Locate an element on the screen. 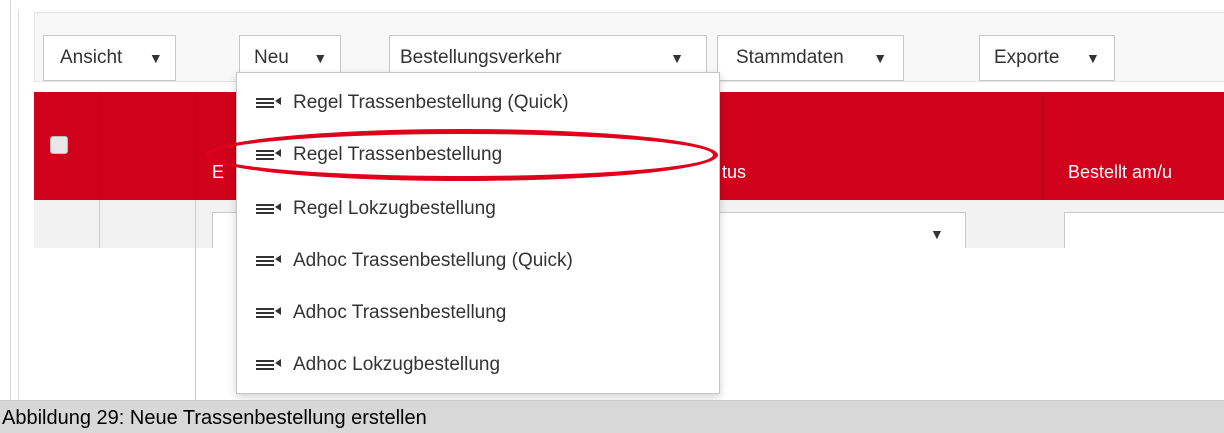 This screenshot has height=433, width=1224. menu-item: Adhoc Trassenbestellung is located at coordinates (380, 313).